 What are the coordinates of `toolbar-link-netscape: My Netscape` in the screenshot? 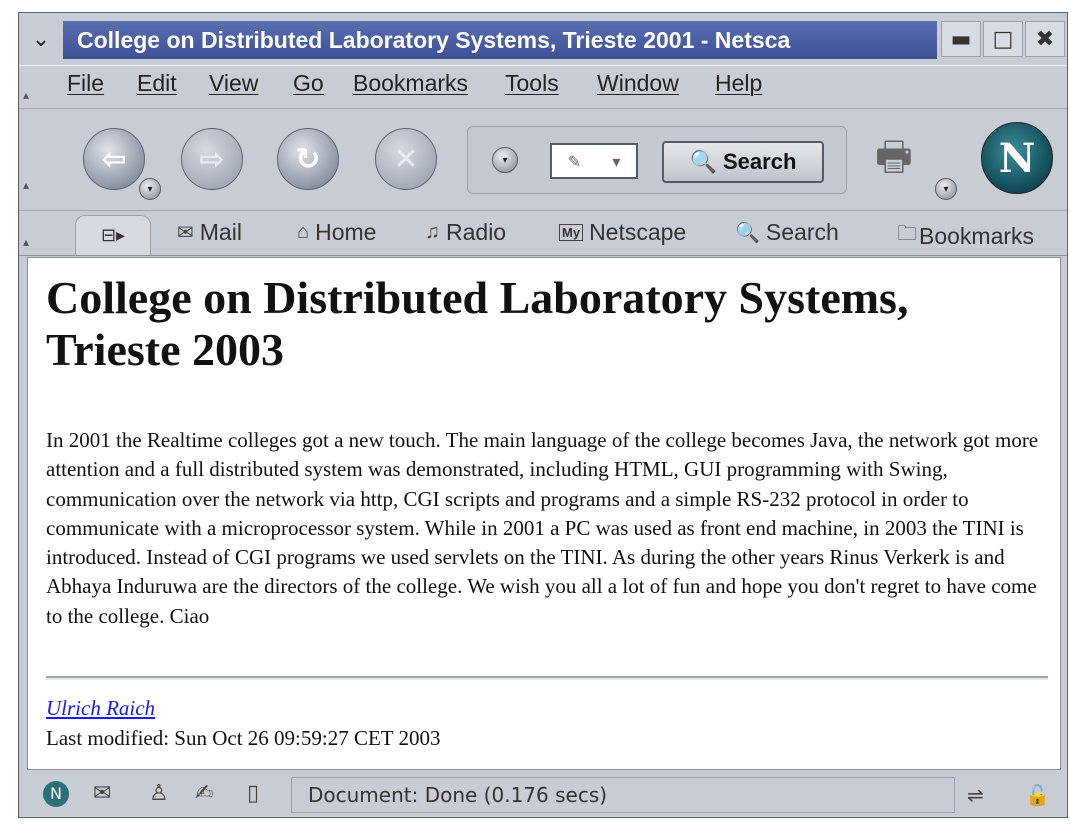 It's located at (622, 232).